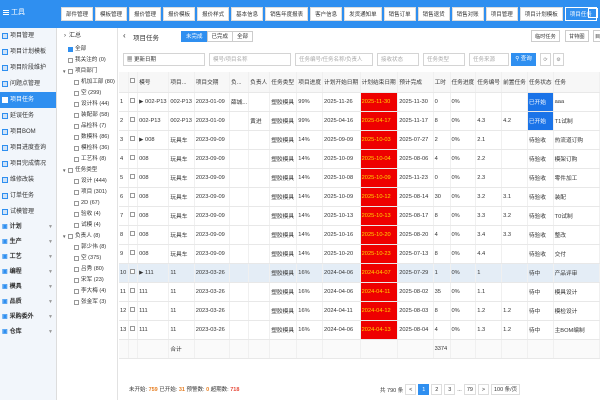 Image resolution: width=600 pixels, height=400 pixels. I want to click on tree-node: 2D (67), so click(87, 203).